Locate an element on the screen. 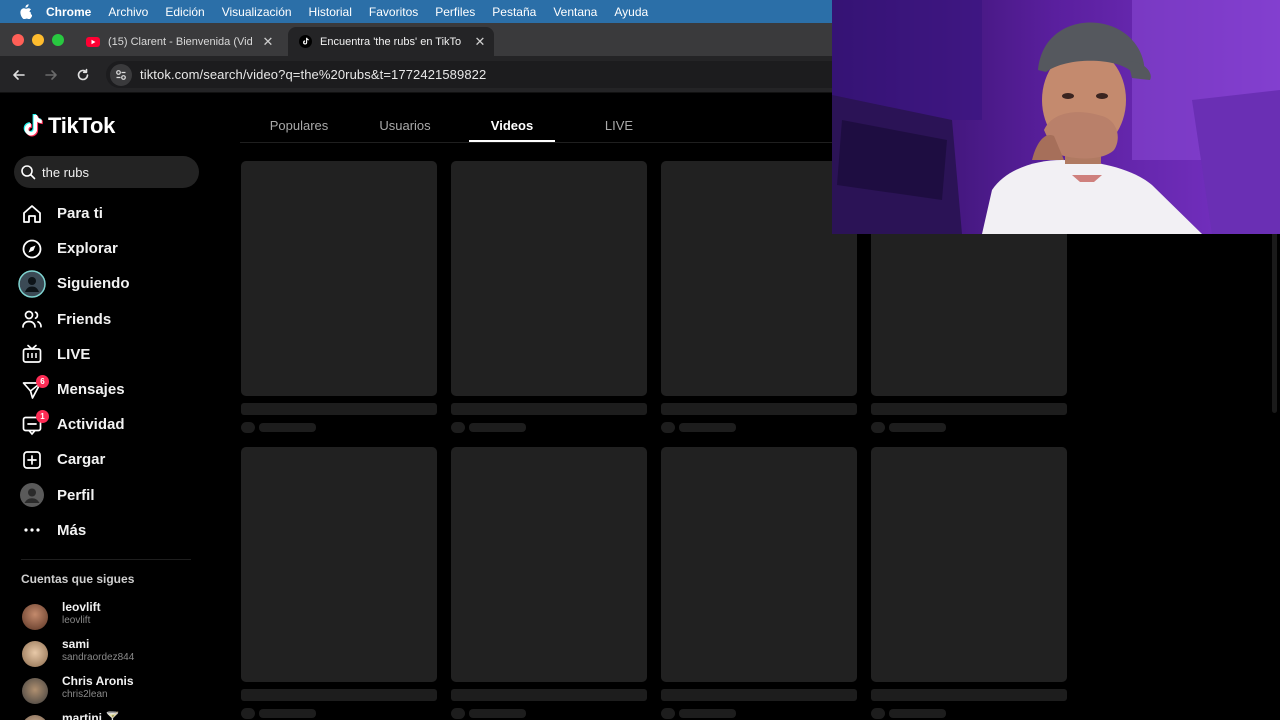 This screenshot has height=720, width=1280. youtube-icon is located at coordinates (93, 42).